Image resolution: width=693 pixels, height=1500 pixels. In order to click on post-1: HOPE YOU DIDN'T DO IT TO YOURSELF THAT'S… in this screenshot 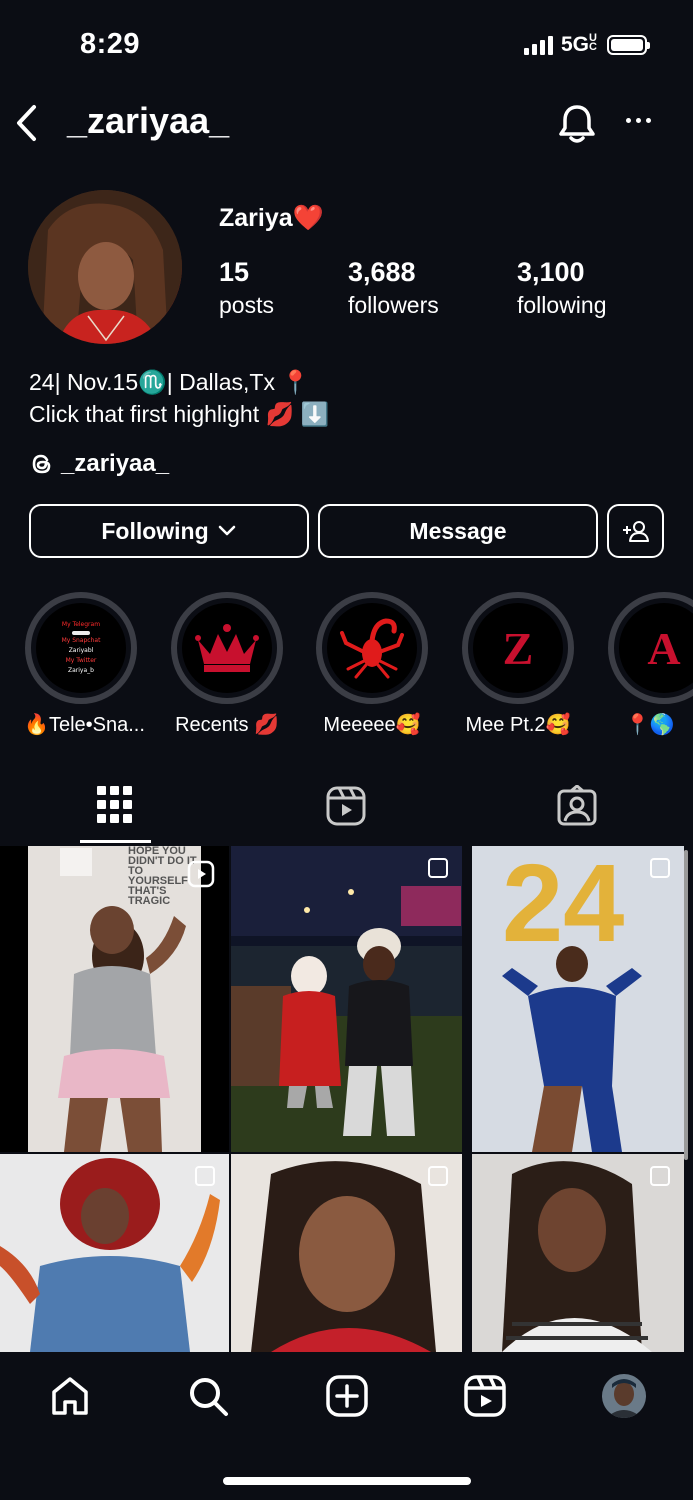, I will do `click(114, 999)`.